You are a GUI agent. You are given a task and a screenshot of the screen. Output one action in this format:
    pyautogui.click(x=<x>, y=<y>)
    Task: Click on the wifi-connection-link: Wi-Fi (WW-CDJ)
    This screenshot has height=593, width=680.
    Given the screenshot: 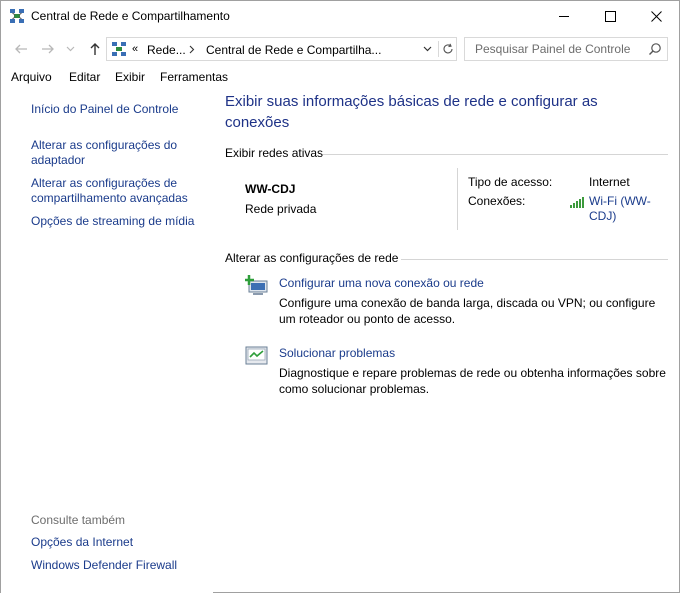 What is the action you would take?
    pyautogui.click(x=624, y=209)
    